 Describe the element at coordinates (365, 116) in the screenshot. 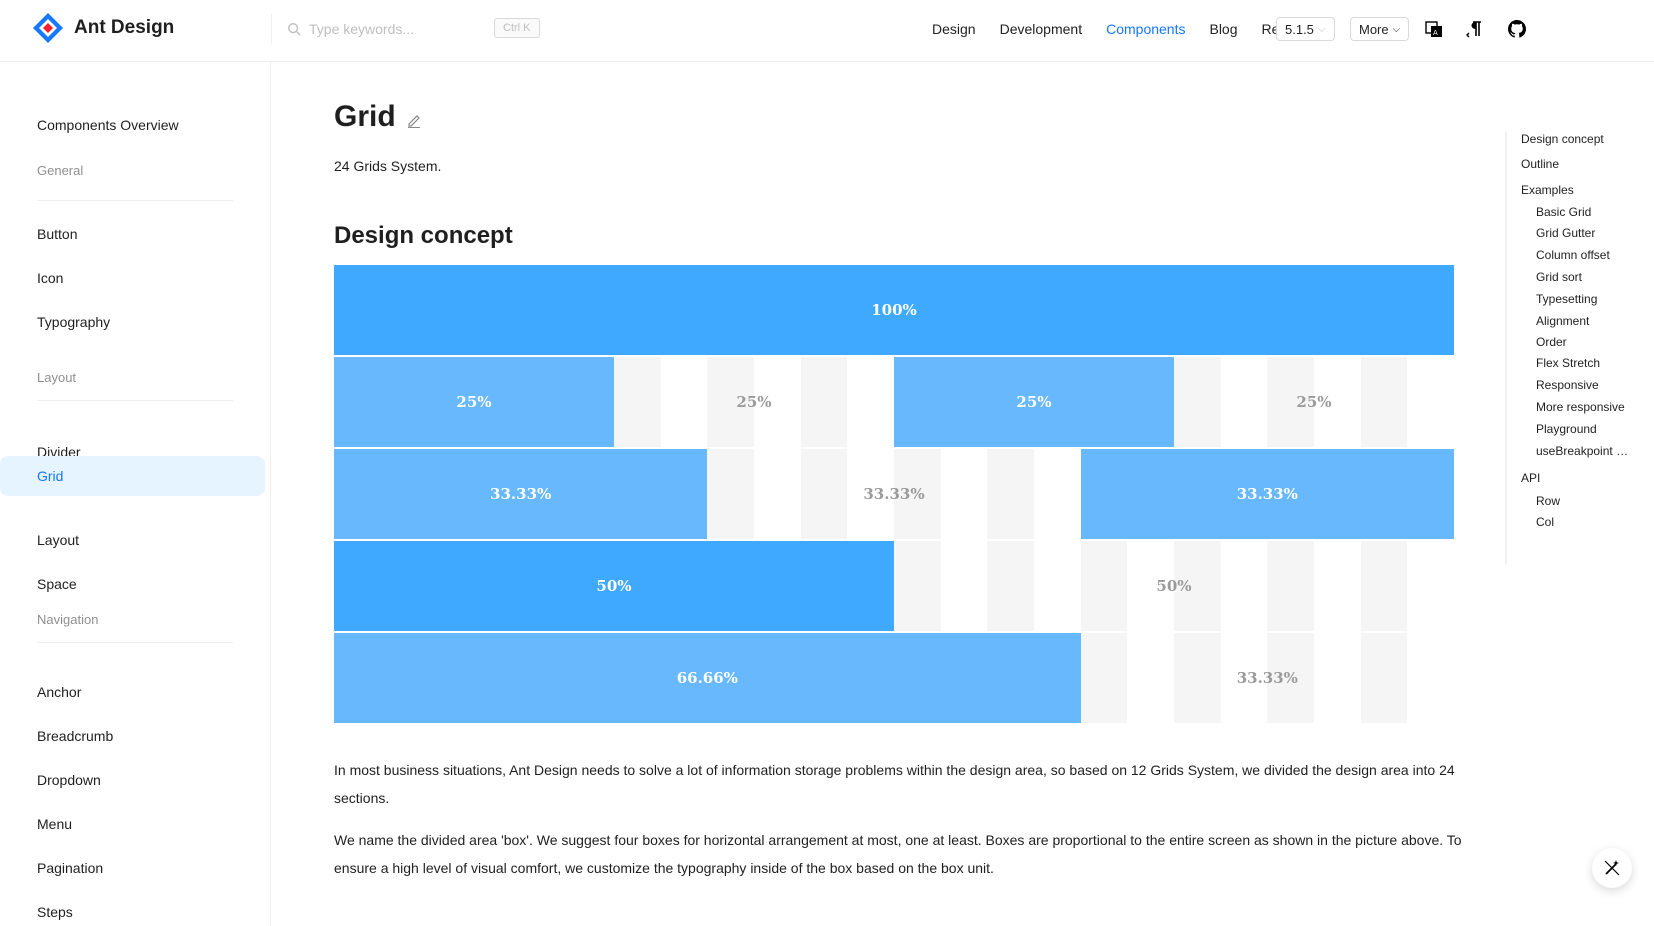

I see `page-title-text: Grid` at that location.